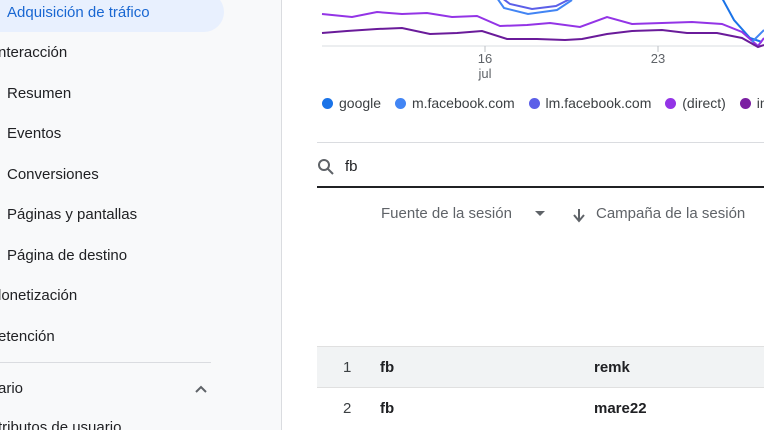 This screenshot has height=430, width=764. Describe the element at coordinates (72, 214) in the screenshot. I see `sidebar-item-pages-screens: Páginas y pantallas` at that location.